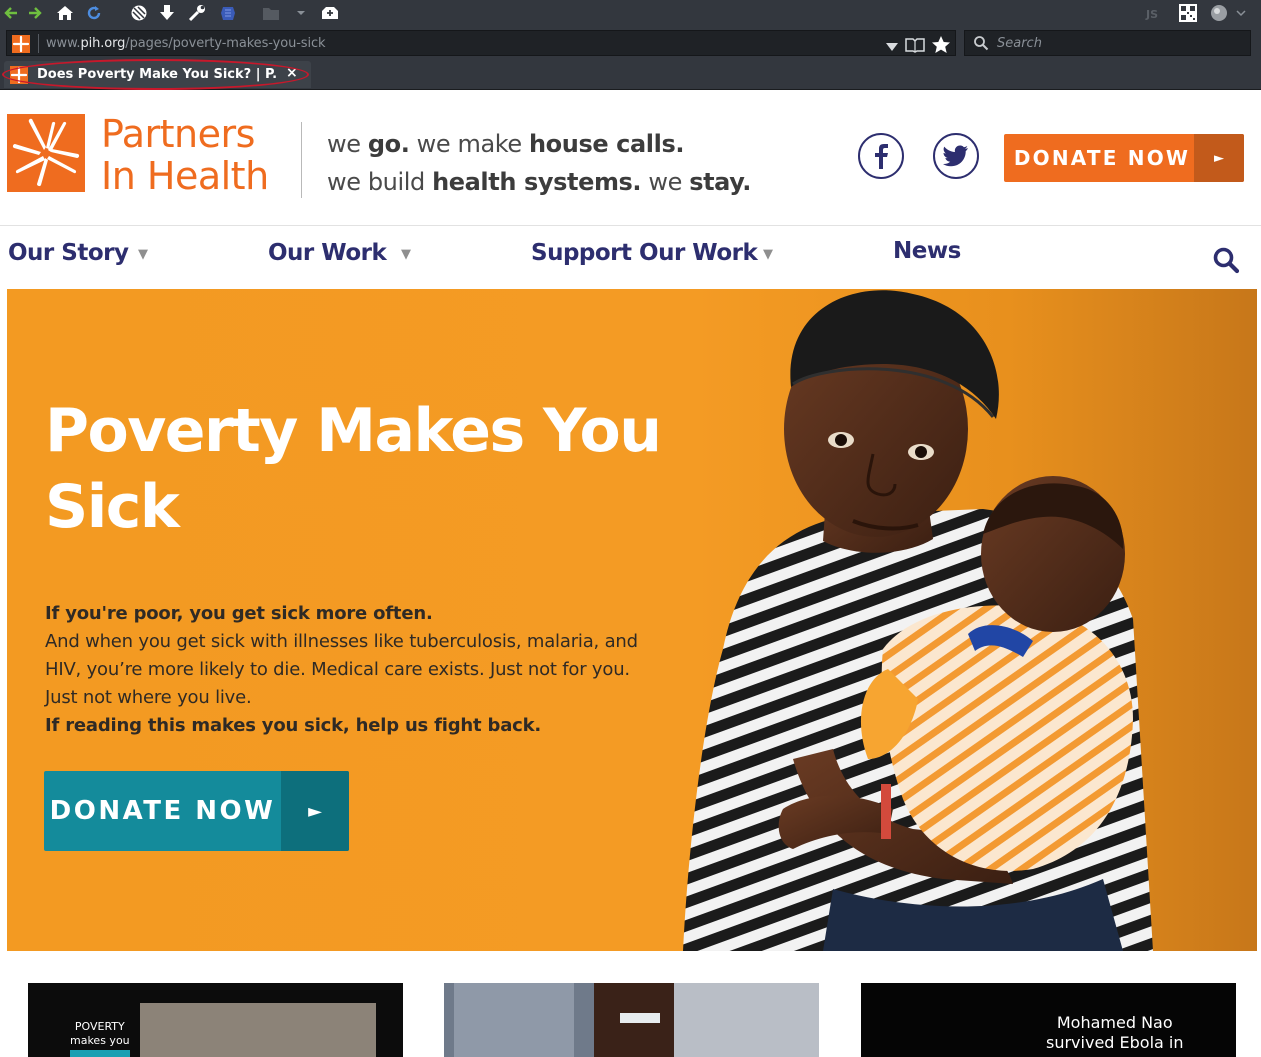  Describe the element at coordinates (746, 1020) in the screenshot. I see `thumbnail-wall-image` at that location.